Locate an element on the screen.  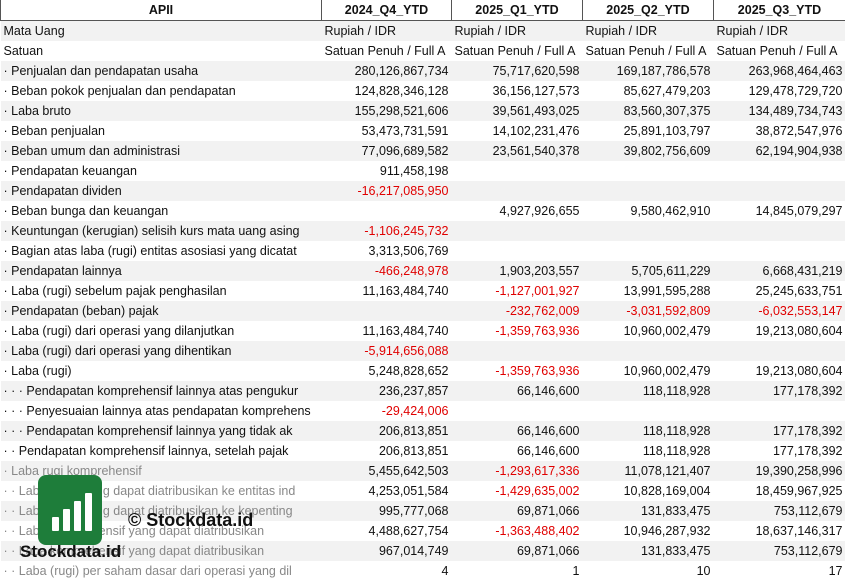
cell-value: 13,991,595,288 is located at coordinates (648, 291).